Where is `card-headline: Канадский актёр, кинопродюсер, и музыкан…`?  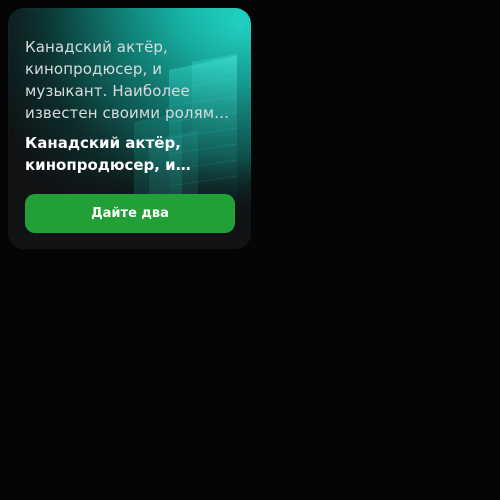
card-headline: Канадский актёр, кинопродюсер, и музыкан… is located at coordinates (103, 154).